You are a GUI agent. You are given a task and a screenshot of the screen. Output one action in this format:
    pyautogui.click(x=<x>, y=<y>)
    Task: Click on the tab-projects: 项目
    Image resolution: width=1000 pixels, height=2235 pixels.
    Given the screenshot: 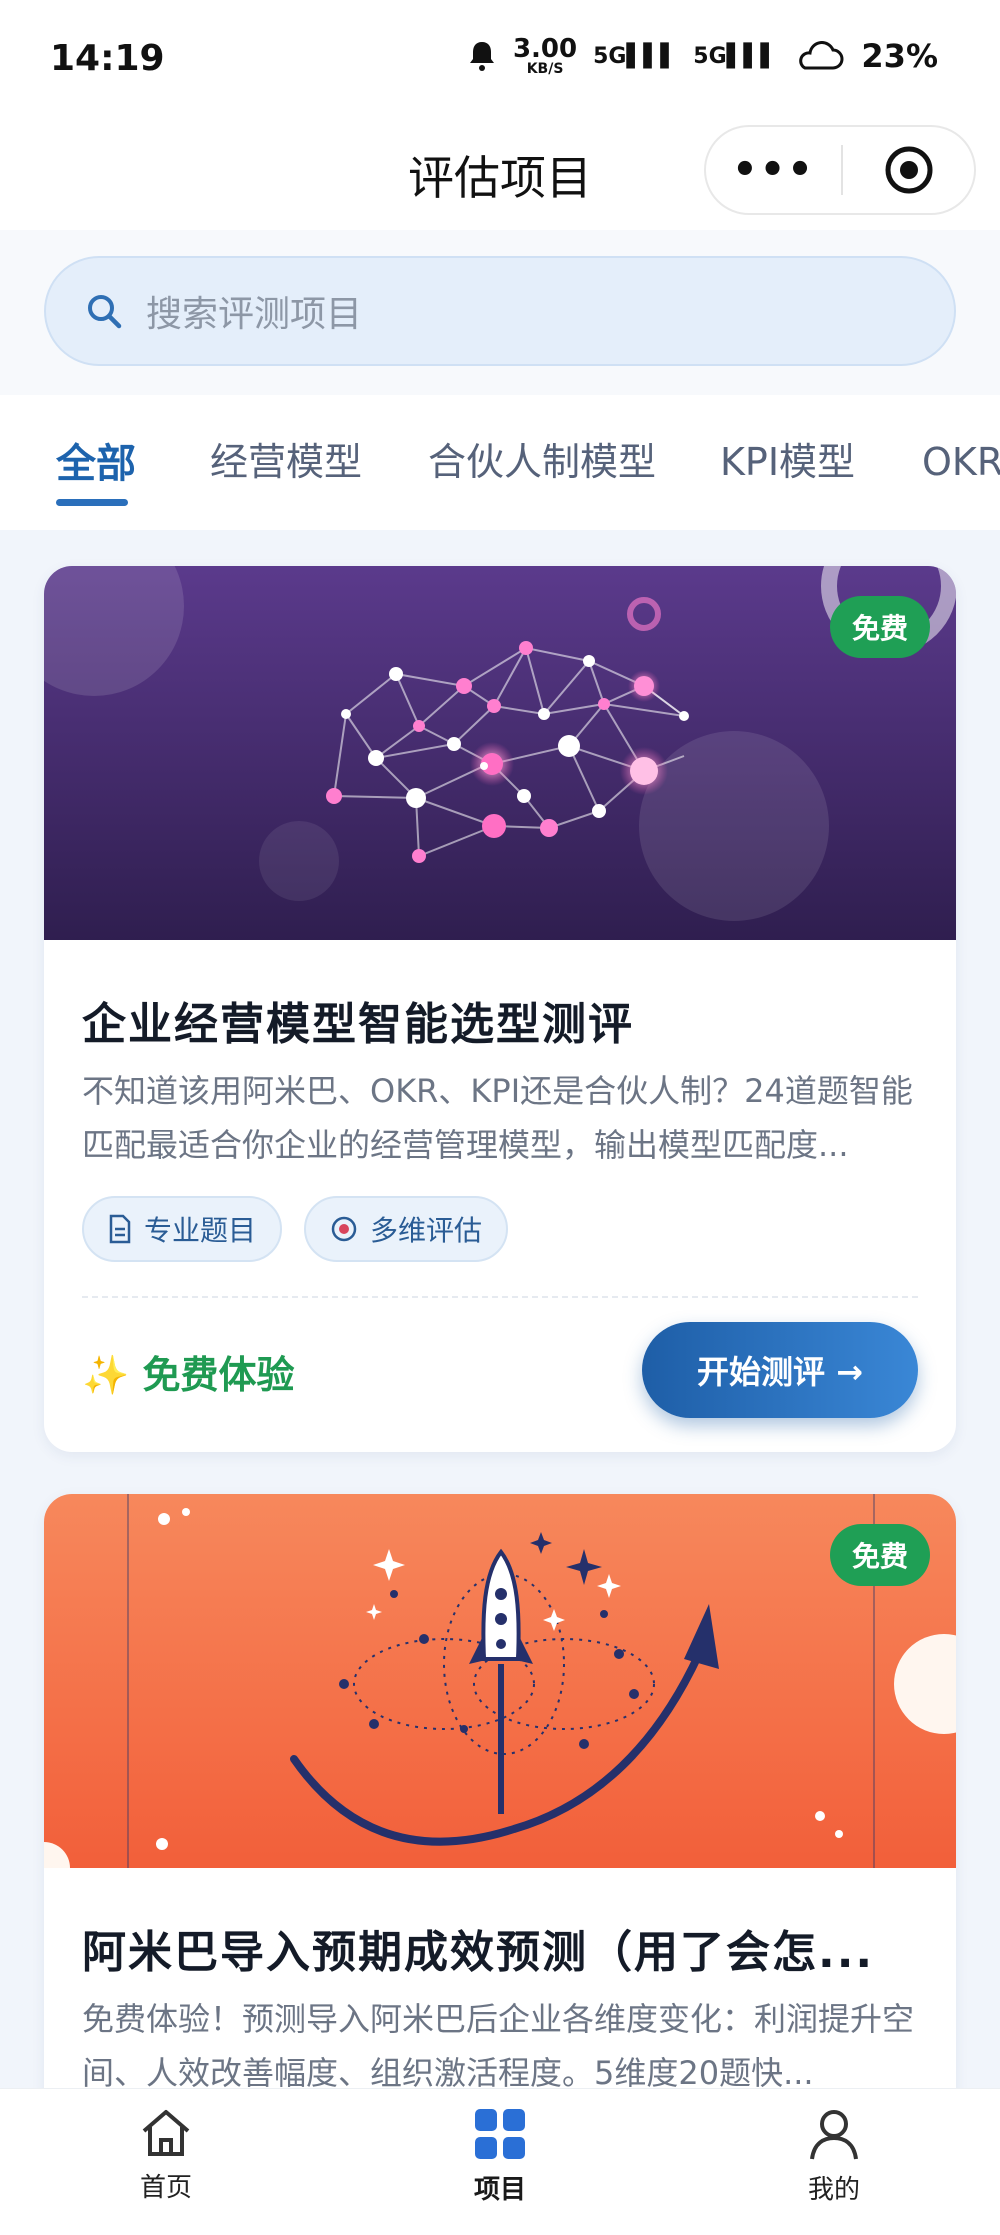 What is the action you would take?
    pyautogui.click(x=500, y=2156)
    